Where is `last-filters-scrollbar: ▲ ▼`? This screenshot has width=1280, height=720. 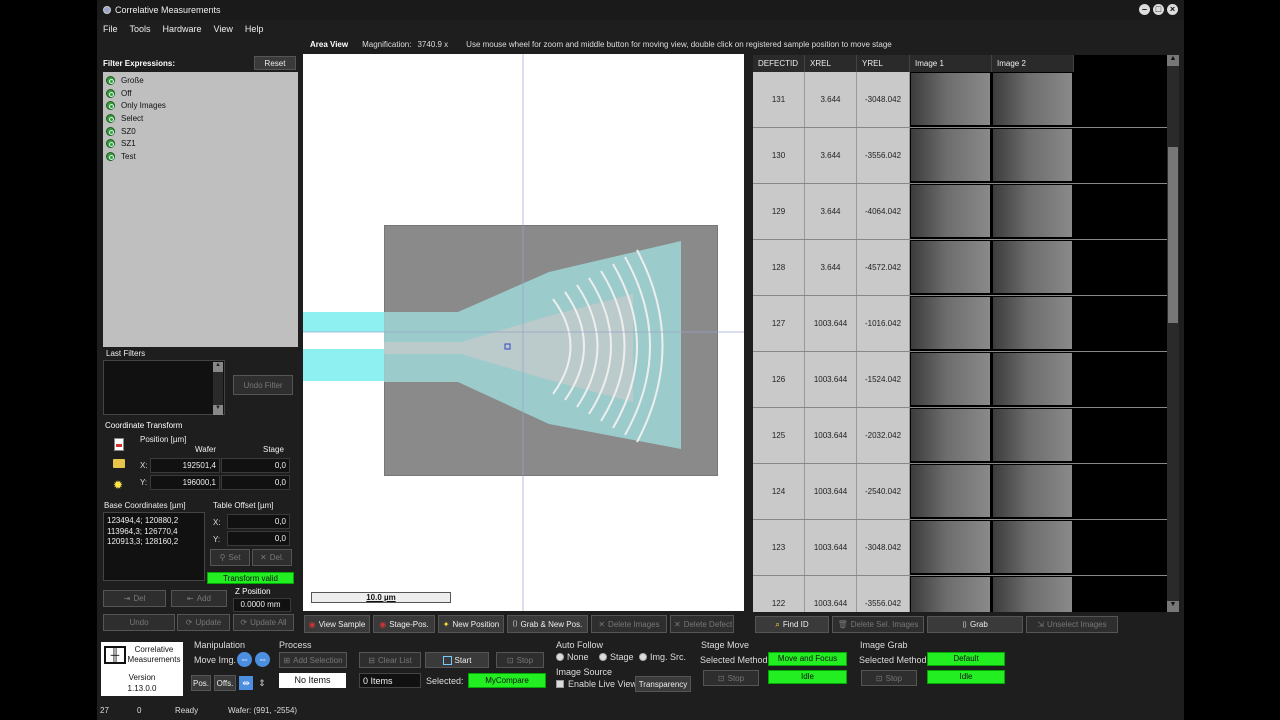 last-filters-scrollbar: ▲ ▼ is located at coordinates (218, 388).